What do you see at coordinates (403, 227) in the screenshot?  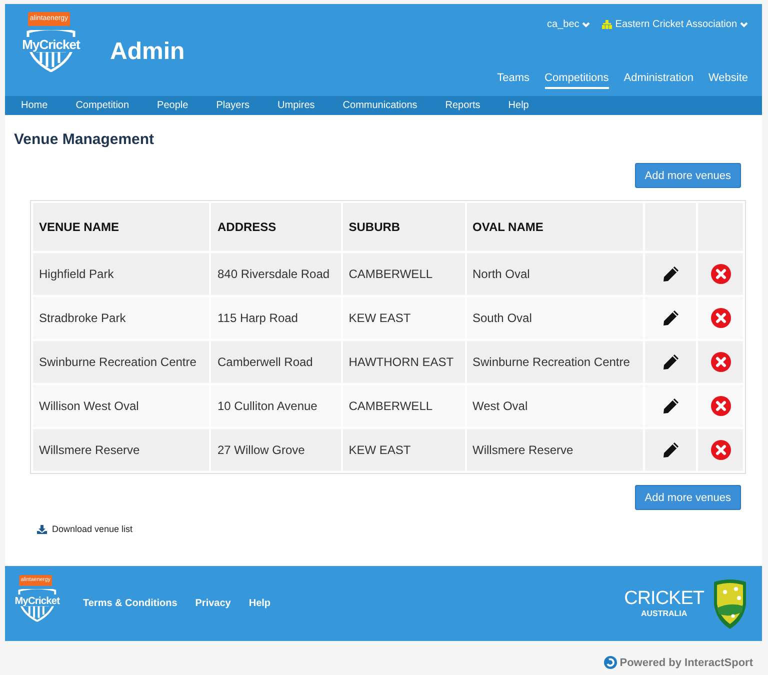 I see `column-header: SUBURB` at bounding box center [403, 227].